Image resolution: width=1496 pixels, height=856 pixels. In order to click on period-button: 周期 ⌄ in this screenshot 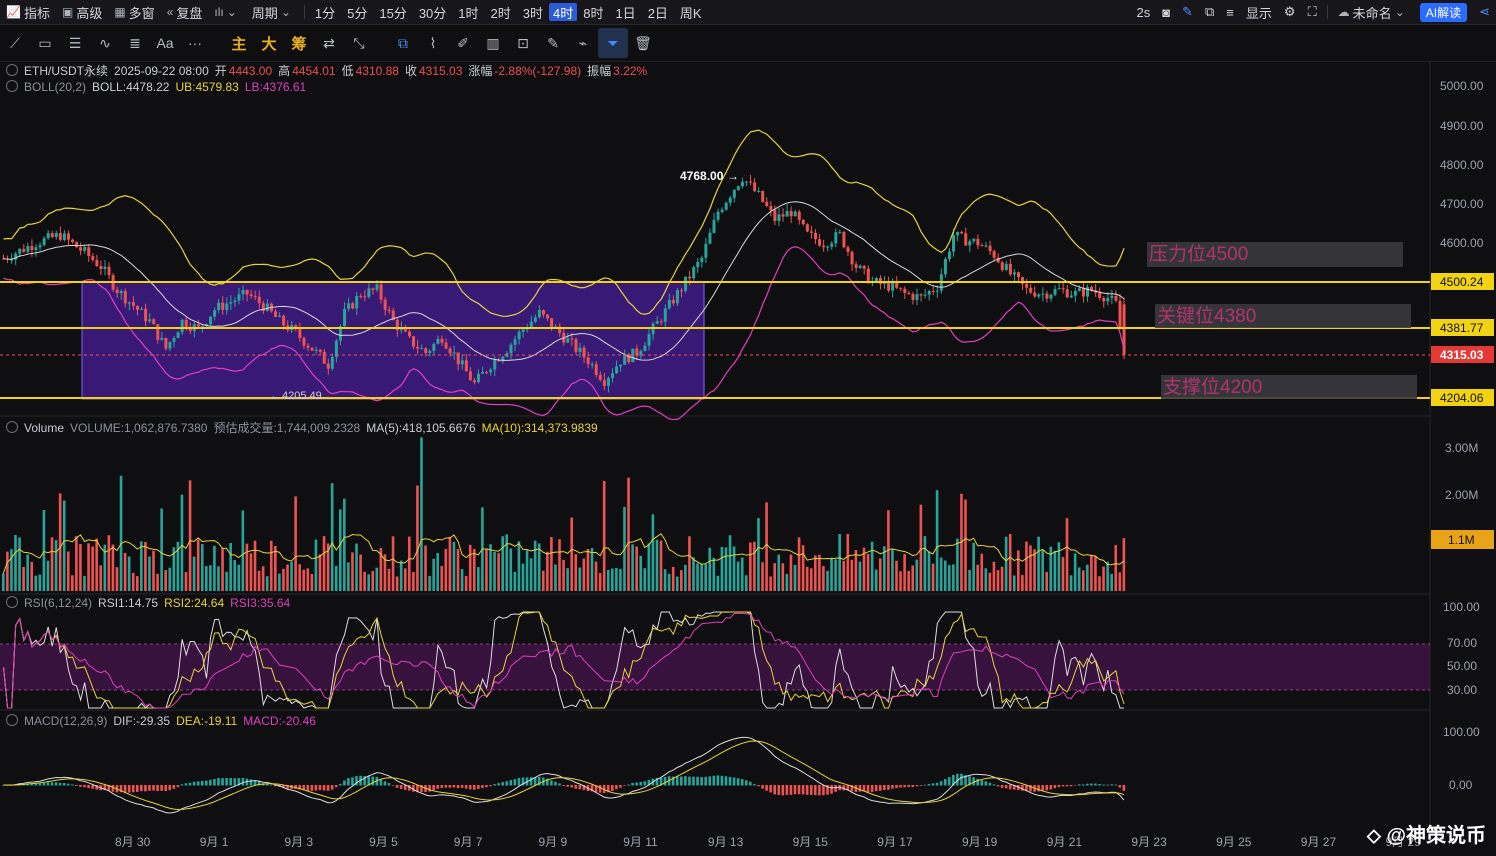, I will do `click(273, 12)`.